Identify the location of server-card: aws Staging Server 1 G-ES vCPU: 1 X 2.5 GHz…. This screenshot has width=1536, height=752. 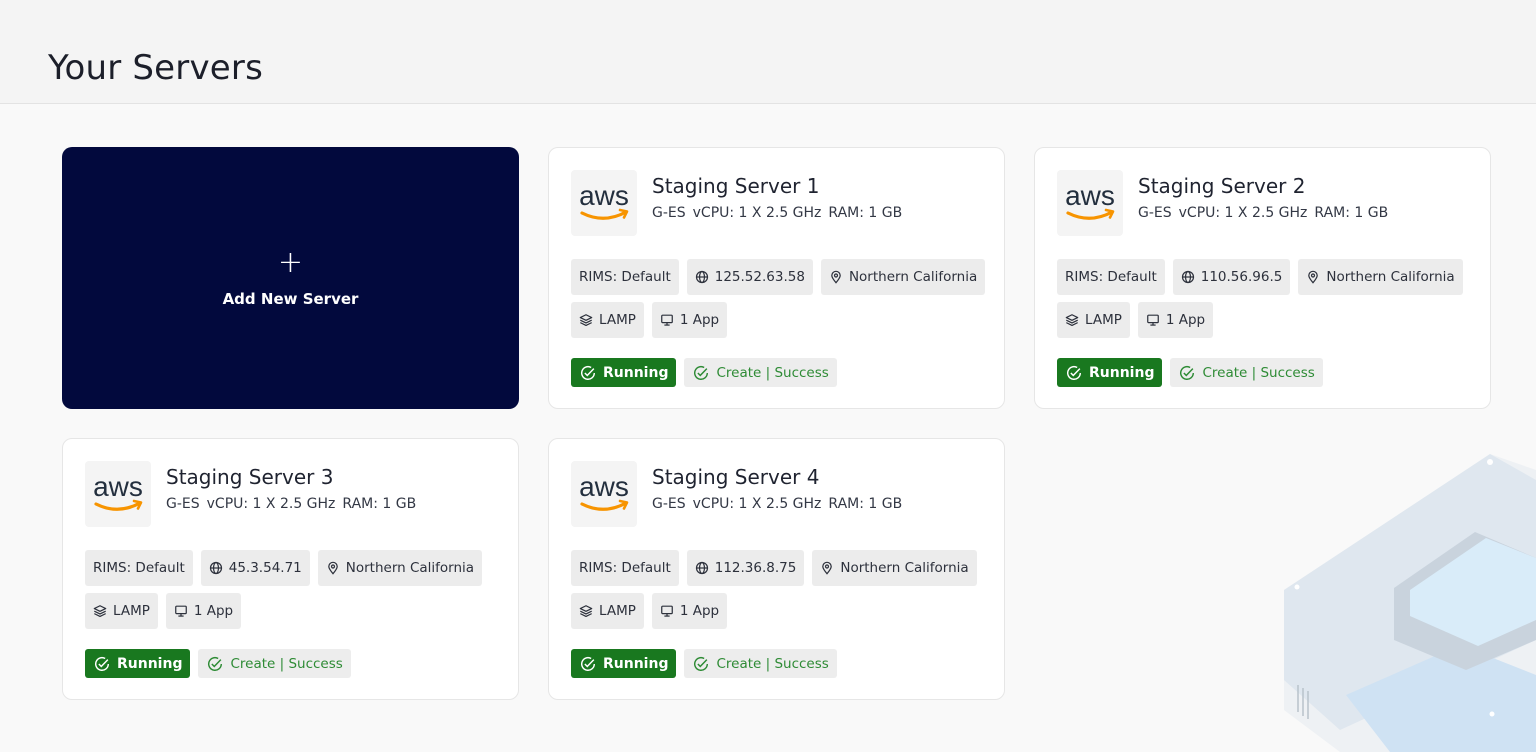
(776, 278).